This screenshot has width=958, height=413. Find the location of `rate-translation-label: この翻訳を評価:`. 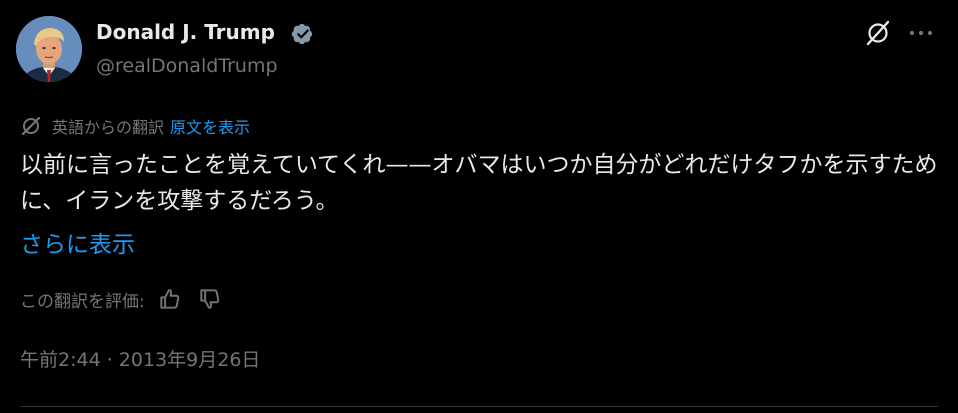

rate-translation-label: この翻訳を評価: is located at coordinates (82, 301).